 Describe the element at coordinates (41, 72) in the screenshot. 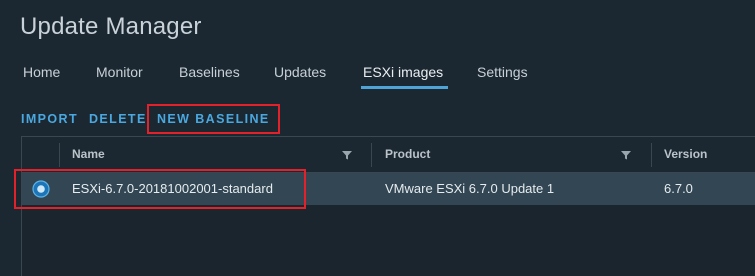

I see `tab-home: Home` at that location.